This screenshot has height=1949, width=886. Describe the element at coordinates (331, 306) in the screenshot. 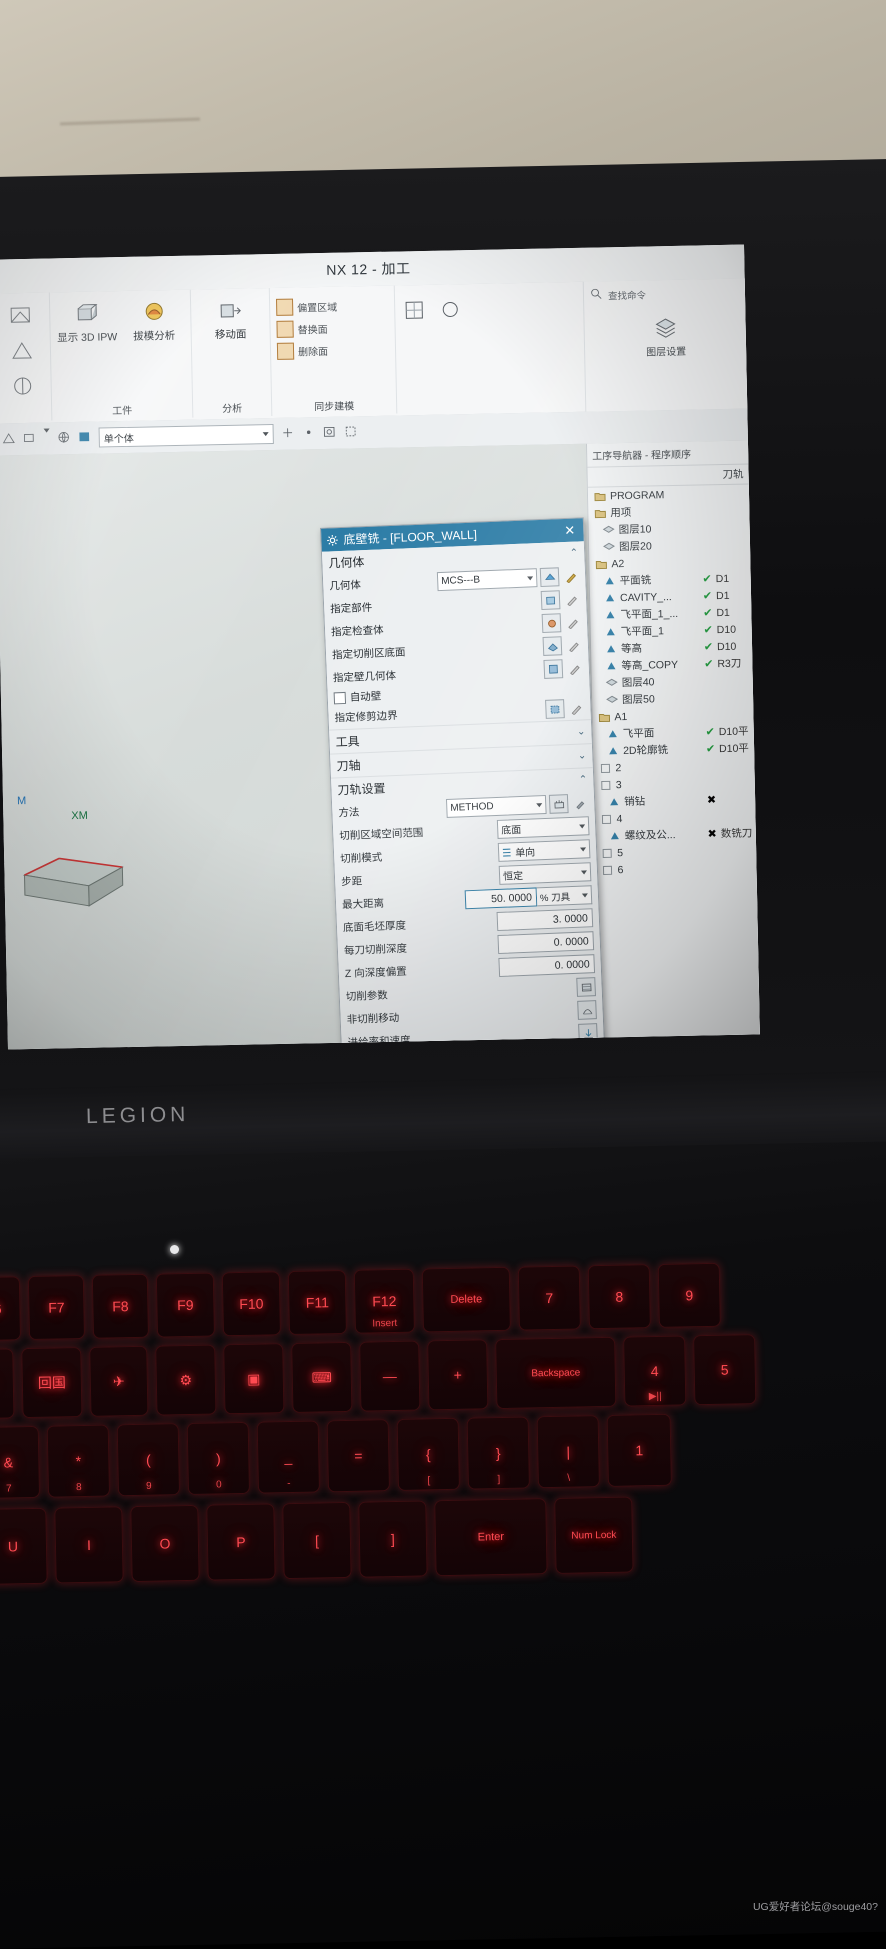

I see `offset-region-item: 偏置区域` at that location.